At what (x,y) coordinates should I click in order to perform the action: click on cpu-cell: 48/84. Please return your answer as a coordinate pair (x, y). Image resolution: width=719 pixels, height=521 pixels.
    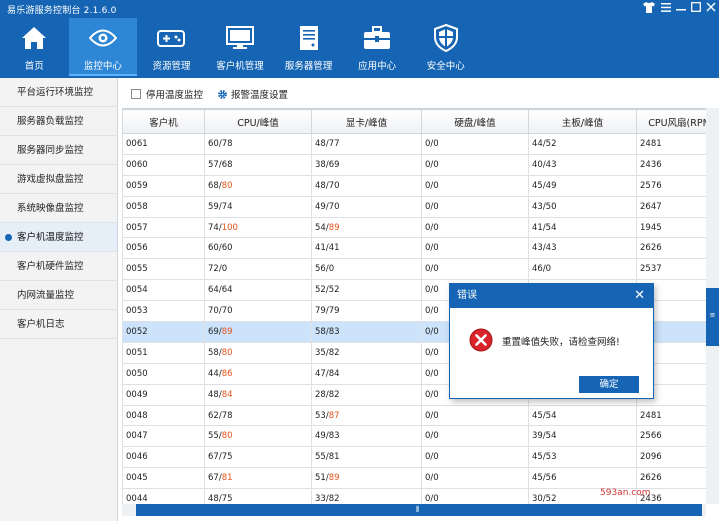
    Looking at the image, I should click on (258, 394).